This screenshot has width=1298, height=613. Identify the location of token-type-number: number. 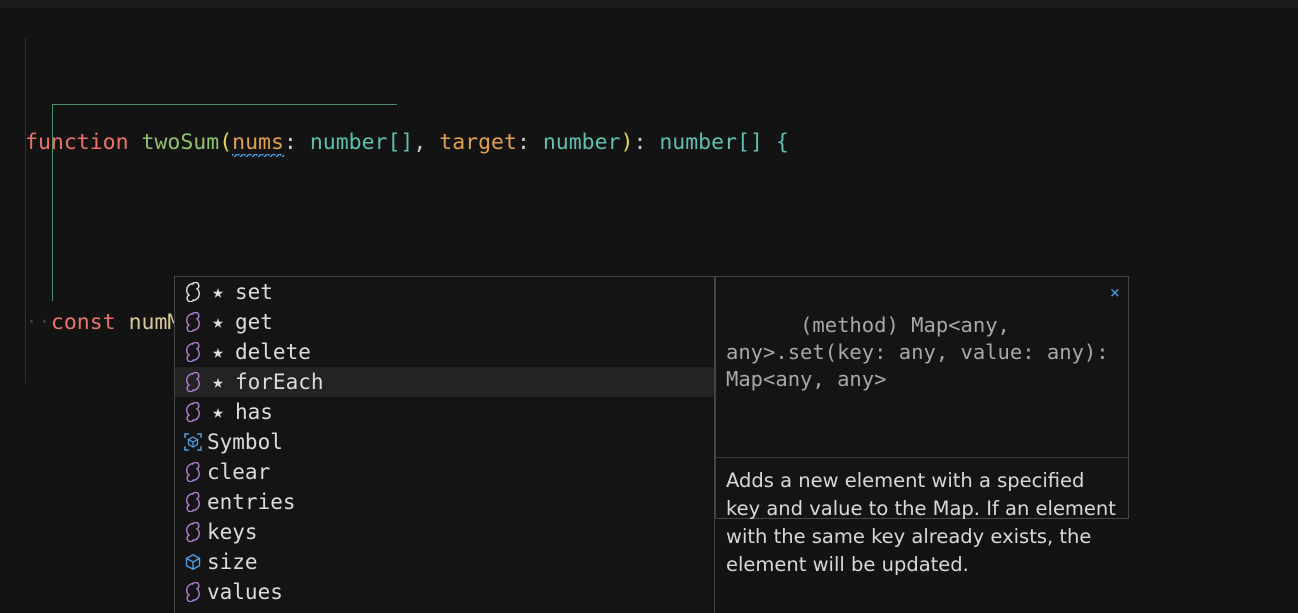
(581, 142).